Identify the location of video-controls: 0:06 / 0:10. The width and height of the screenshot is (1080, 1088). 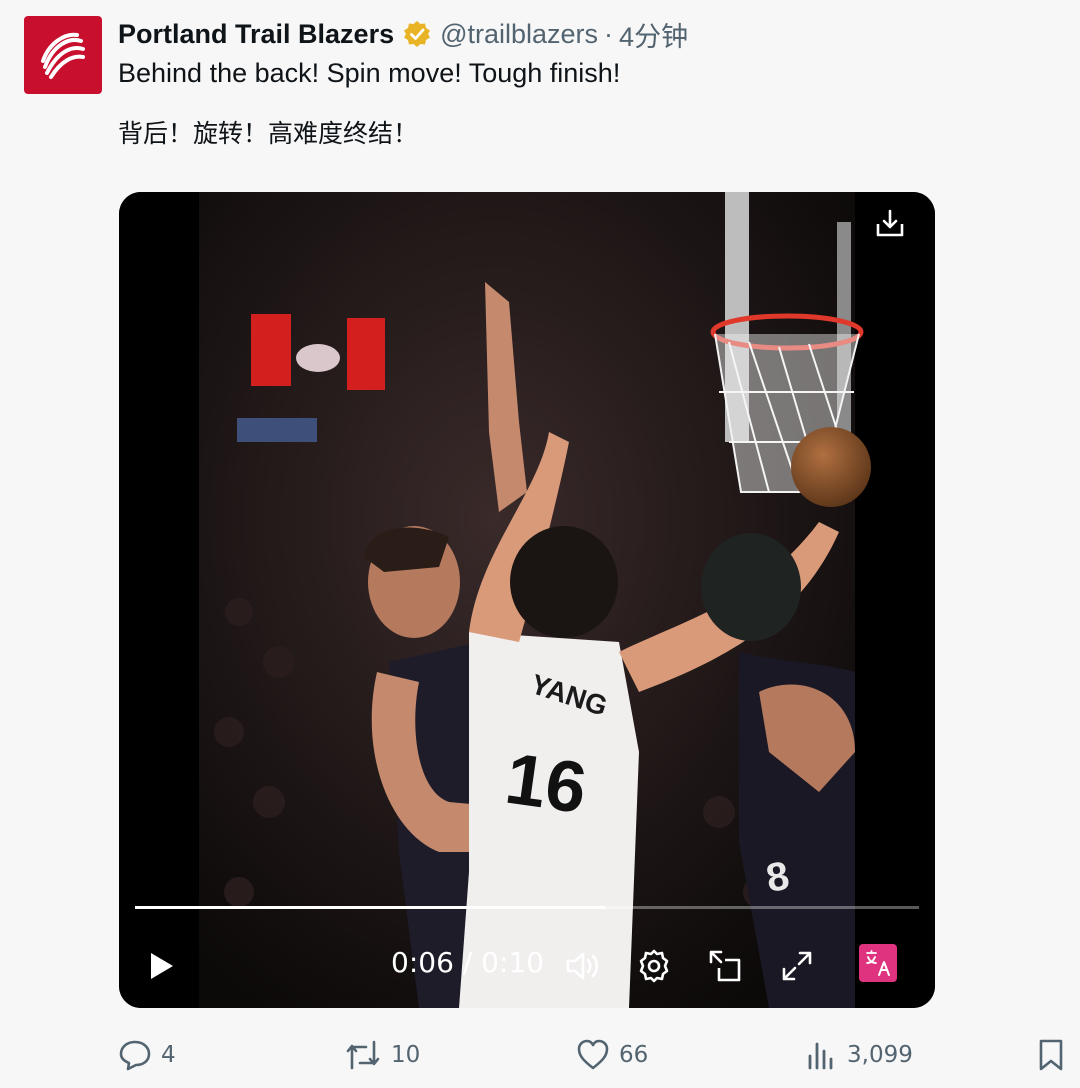
(527, 966).